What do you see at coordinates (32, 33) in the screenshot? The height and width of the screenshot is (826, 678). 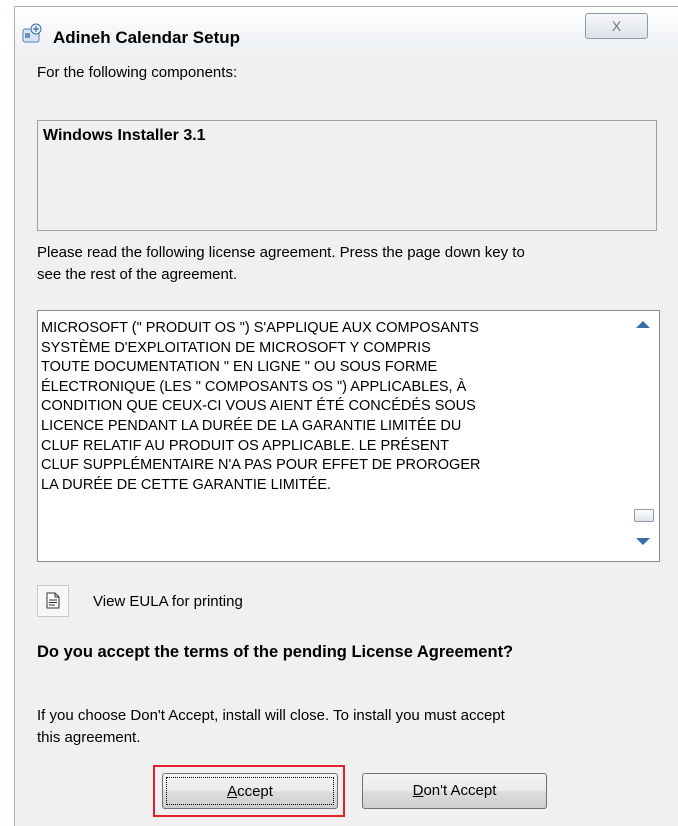 I see `setup-app-icon` at bounding box center [32, 33].